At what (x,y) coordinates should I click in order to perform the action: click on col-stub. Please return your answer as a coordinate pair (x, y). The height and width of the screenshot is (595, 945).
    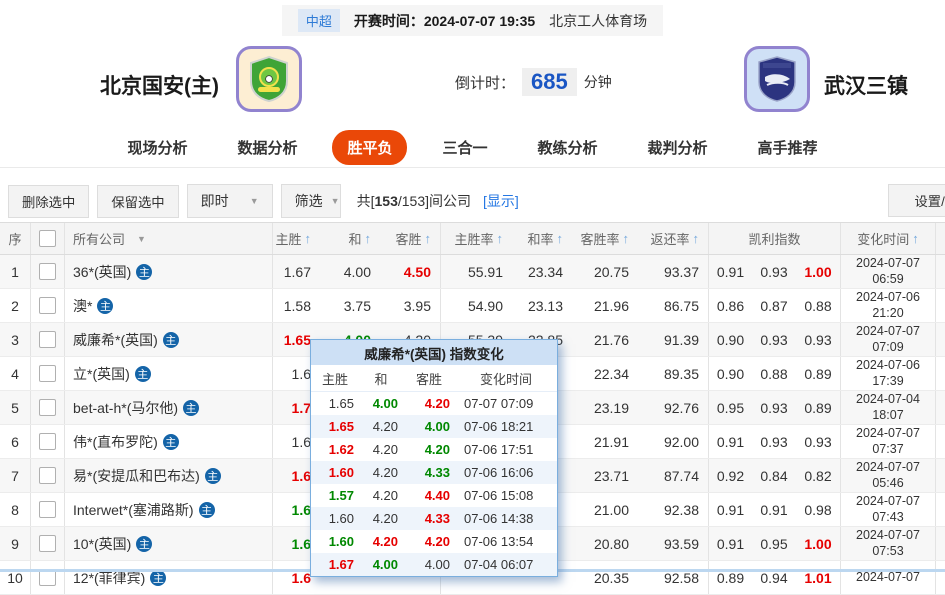
    Looking at the image, I should click on (940, 238).